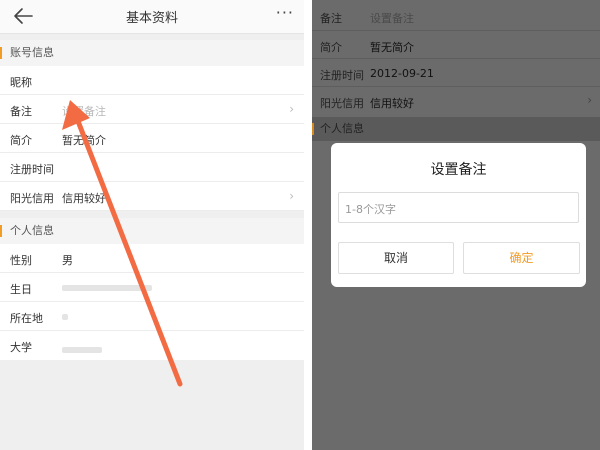 This screenshot has height=450, width=600. I want to click on credit-value: 信用较好, so click(84, 198).